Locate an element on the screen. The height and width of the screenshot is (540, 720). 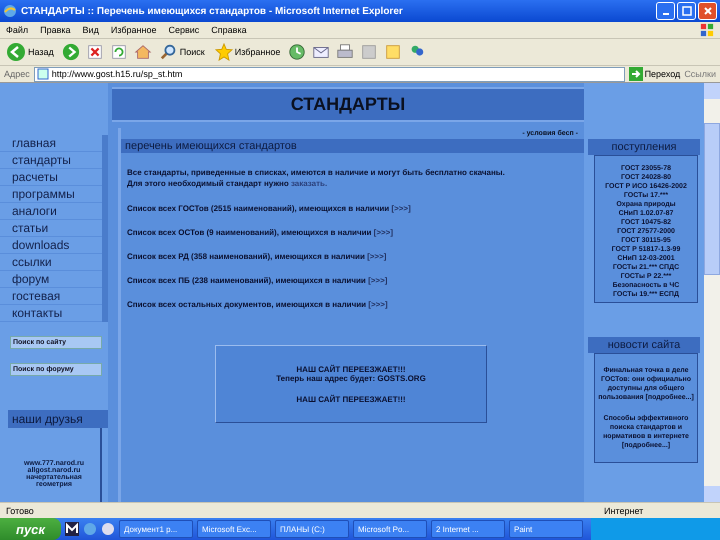
favorites-button: Избранное is located at coordinates (247, 52).